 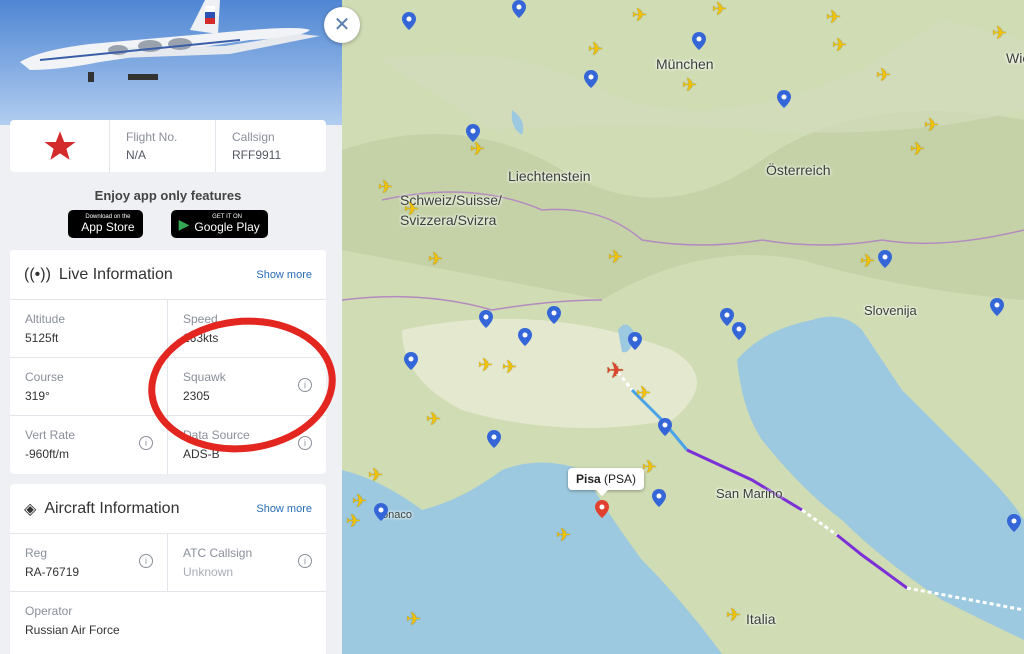 What do you see at coordinates (30, 509) in the screenshot?
I see `layers-icon: ◈` at bounding box center [30, 509].